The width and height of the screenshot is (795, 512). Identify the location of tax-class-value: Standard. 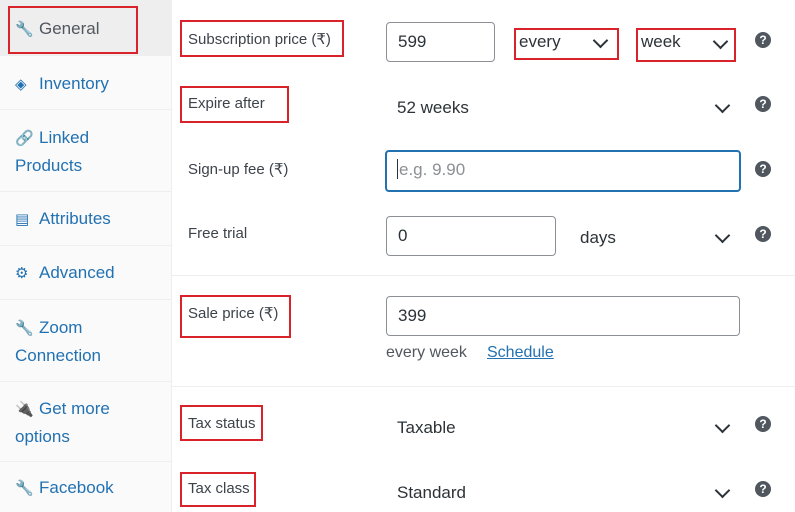
(431, 492).